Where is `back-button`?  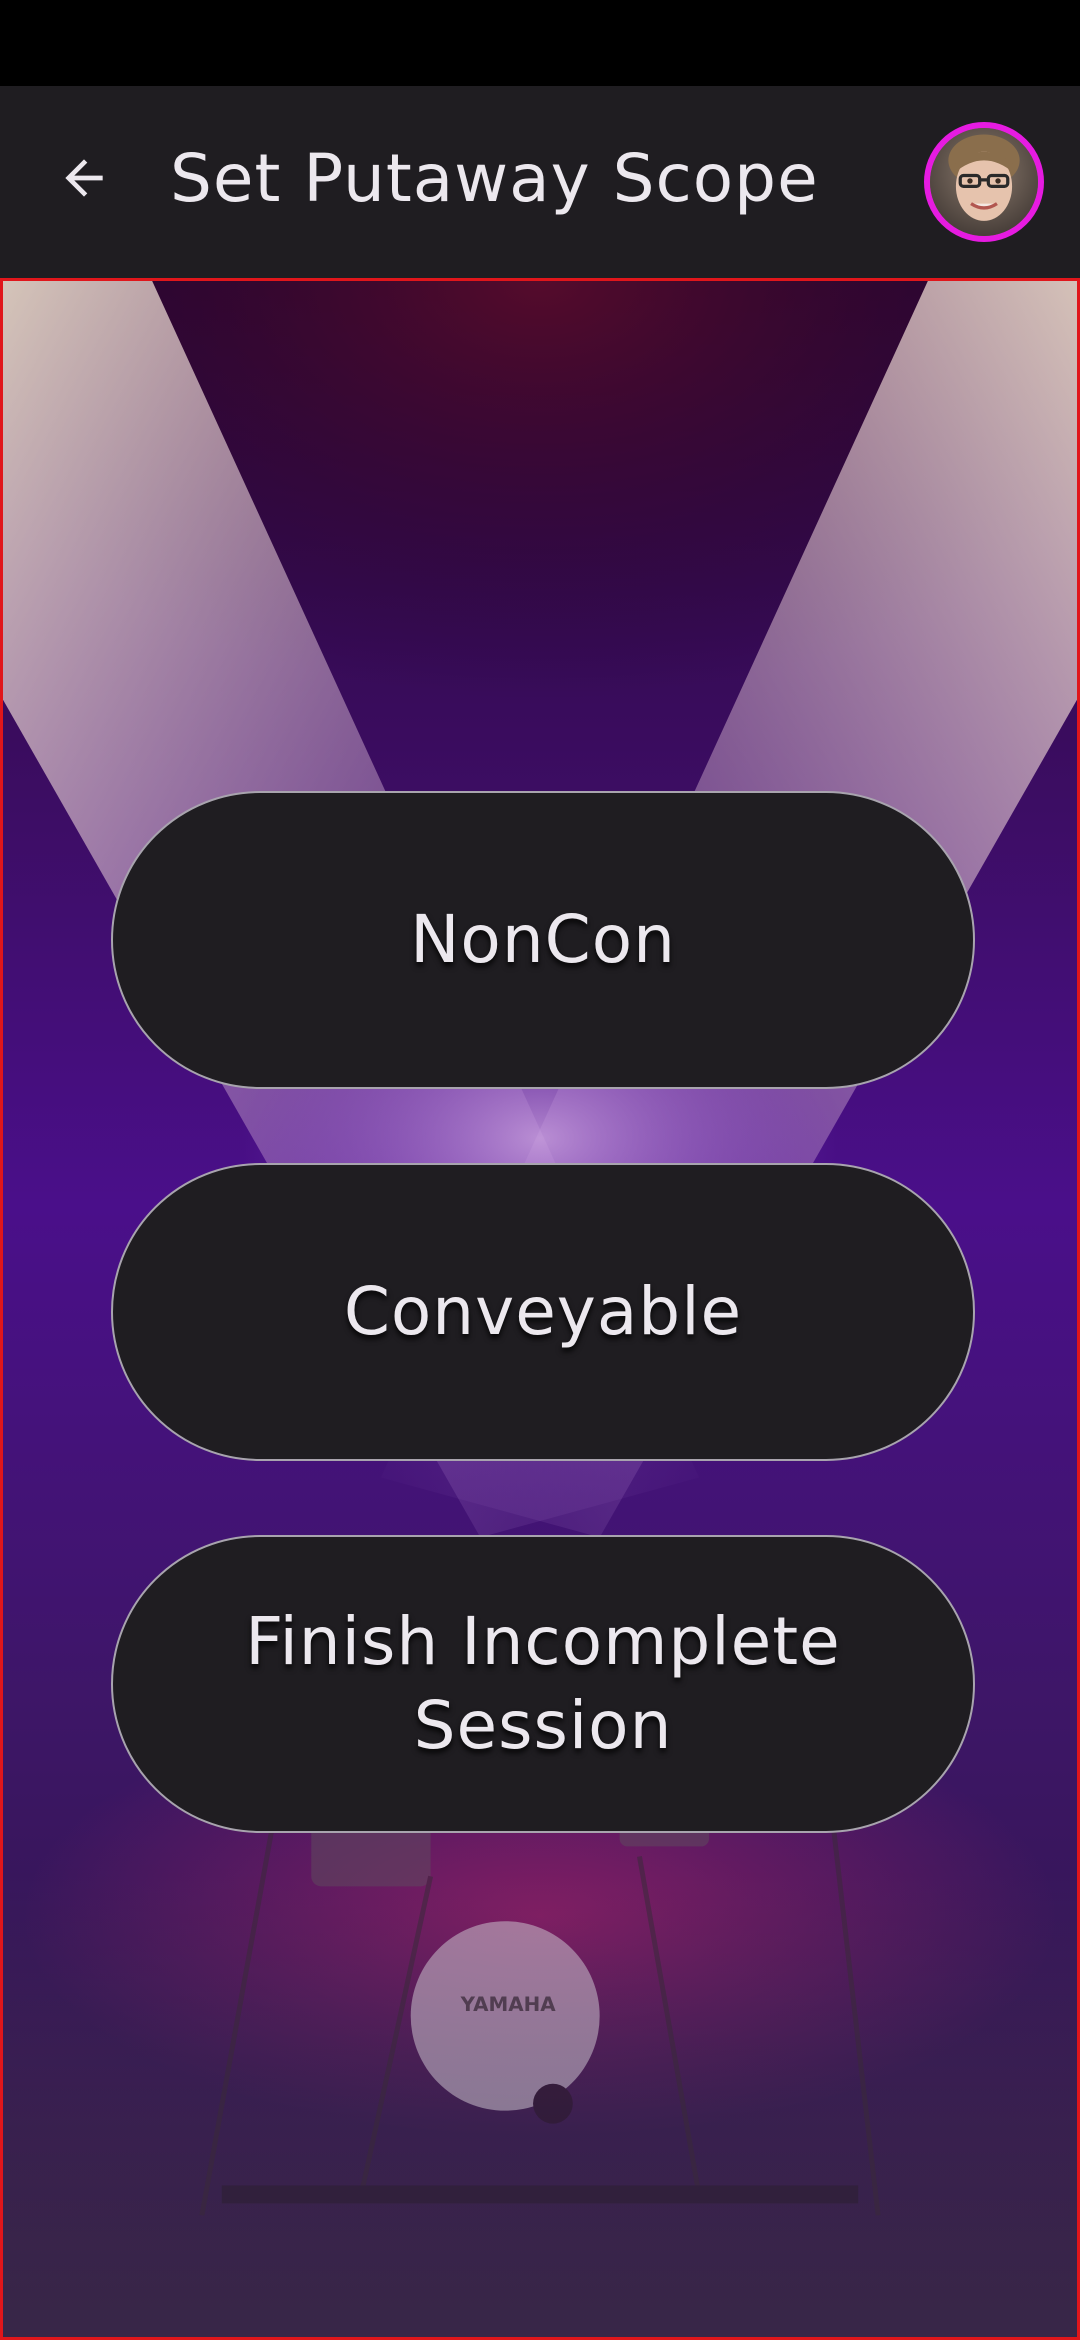 back-button is located at coordinates (84, 178).